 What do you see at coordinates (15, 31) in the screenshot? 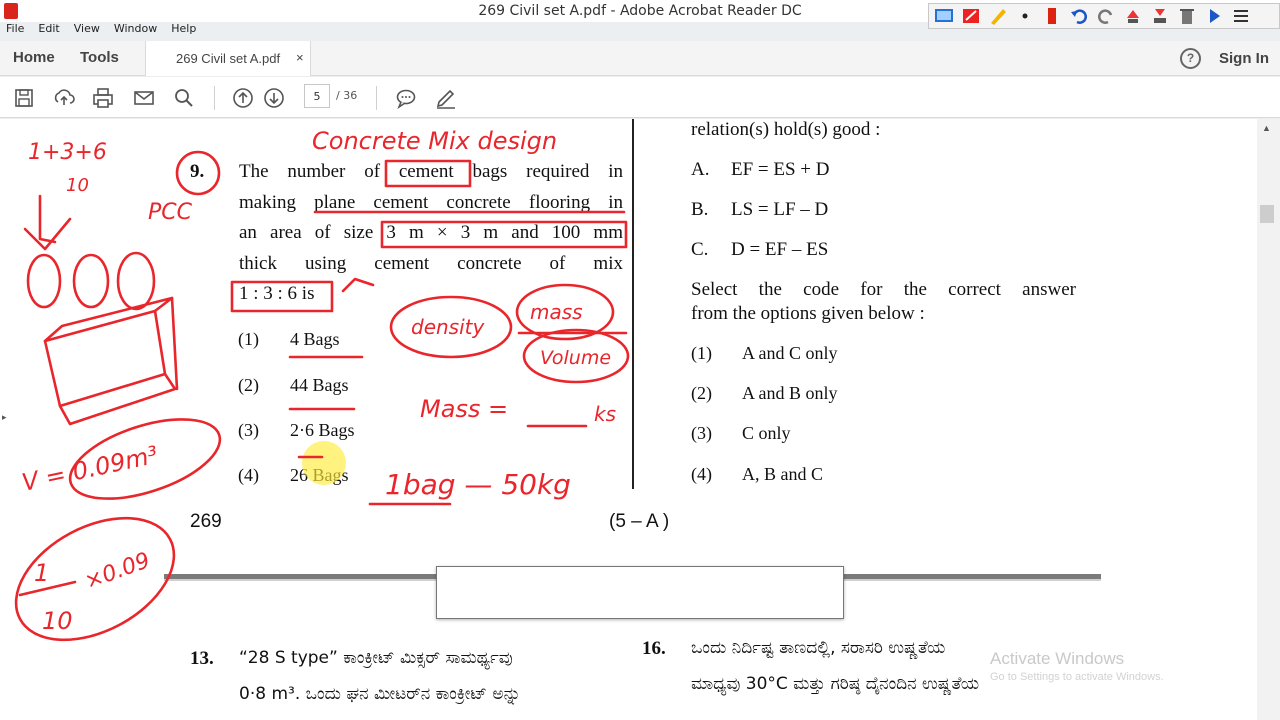
I see `menu-file: File` at bounding box center [15, 31].